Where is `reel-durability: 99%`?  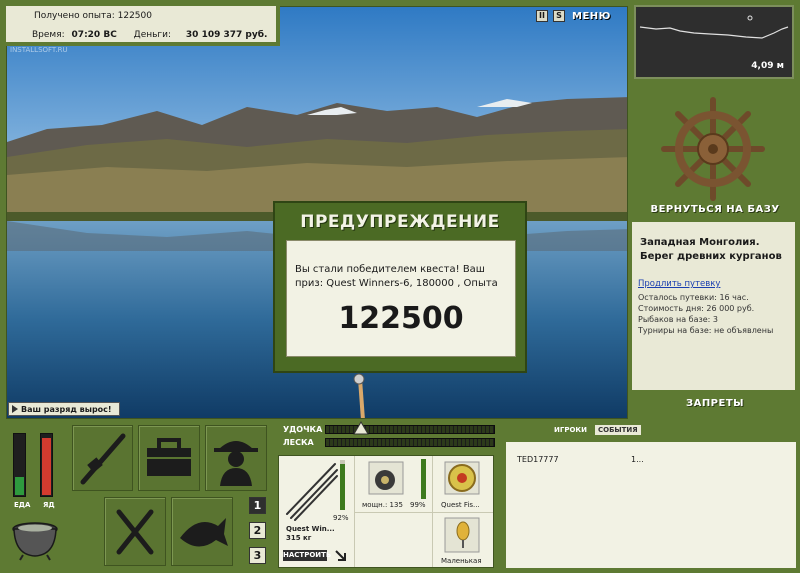
reel-durability: 99% is located at coordinates (418, 505).